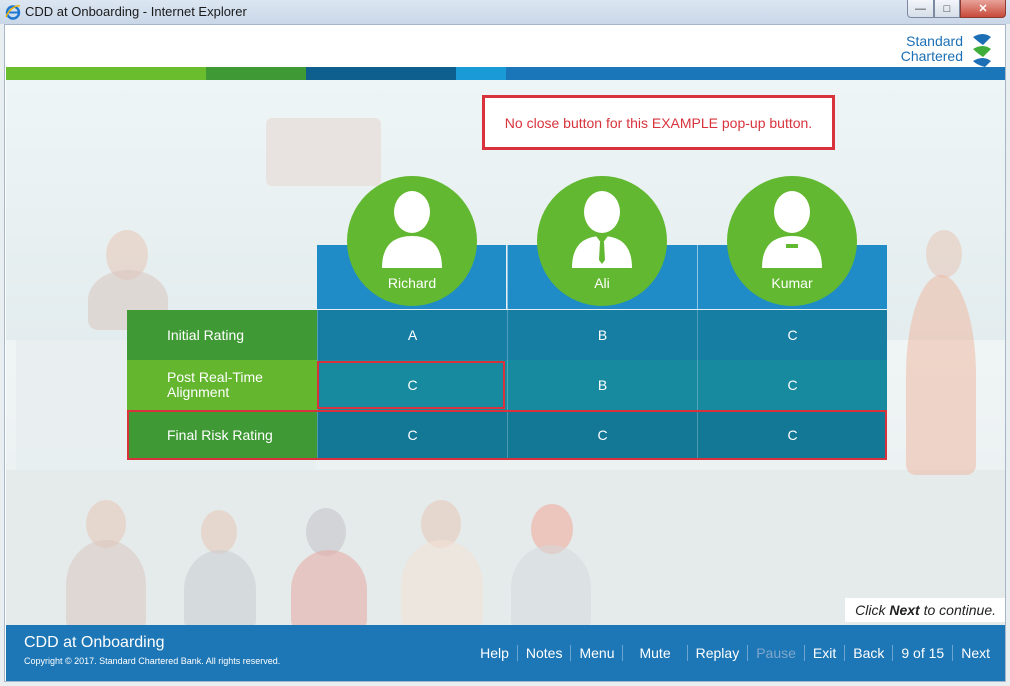 This screenshot has width=1010, height=686. I want to click on column-header-richard: Richard, so click(412, 241).